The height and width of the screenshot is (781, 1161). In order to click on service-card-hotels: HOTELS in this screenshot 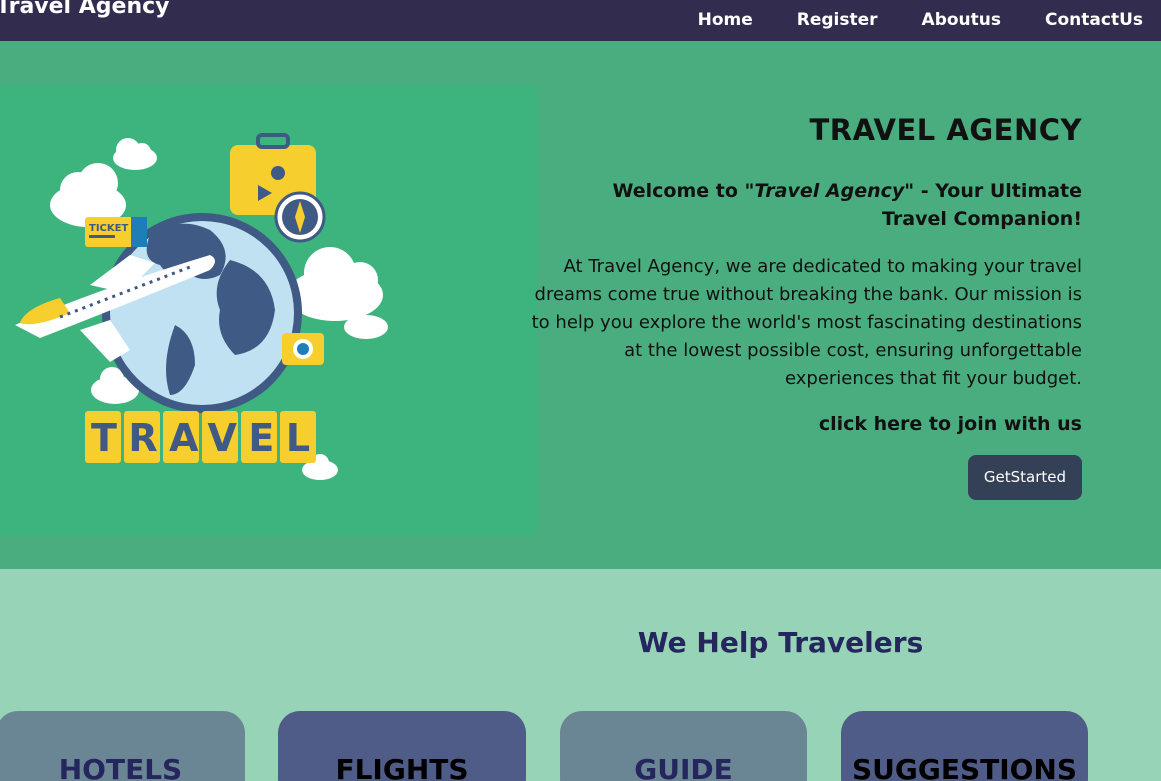, I will do `click(122, 746)`.